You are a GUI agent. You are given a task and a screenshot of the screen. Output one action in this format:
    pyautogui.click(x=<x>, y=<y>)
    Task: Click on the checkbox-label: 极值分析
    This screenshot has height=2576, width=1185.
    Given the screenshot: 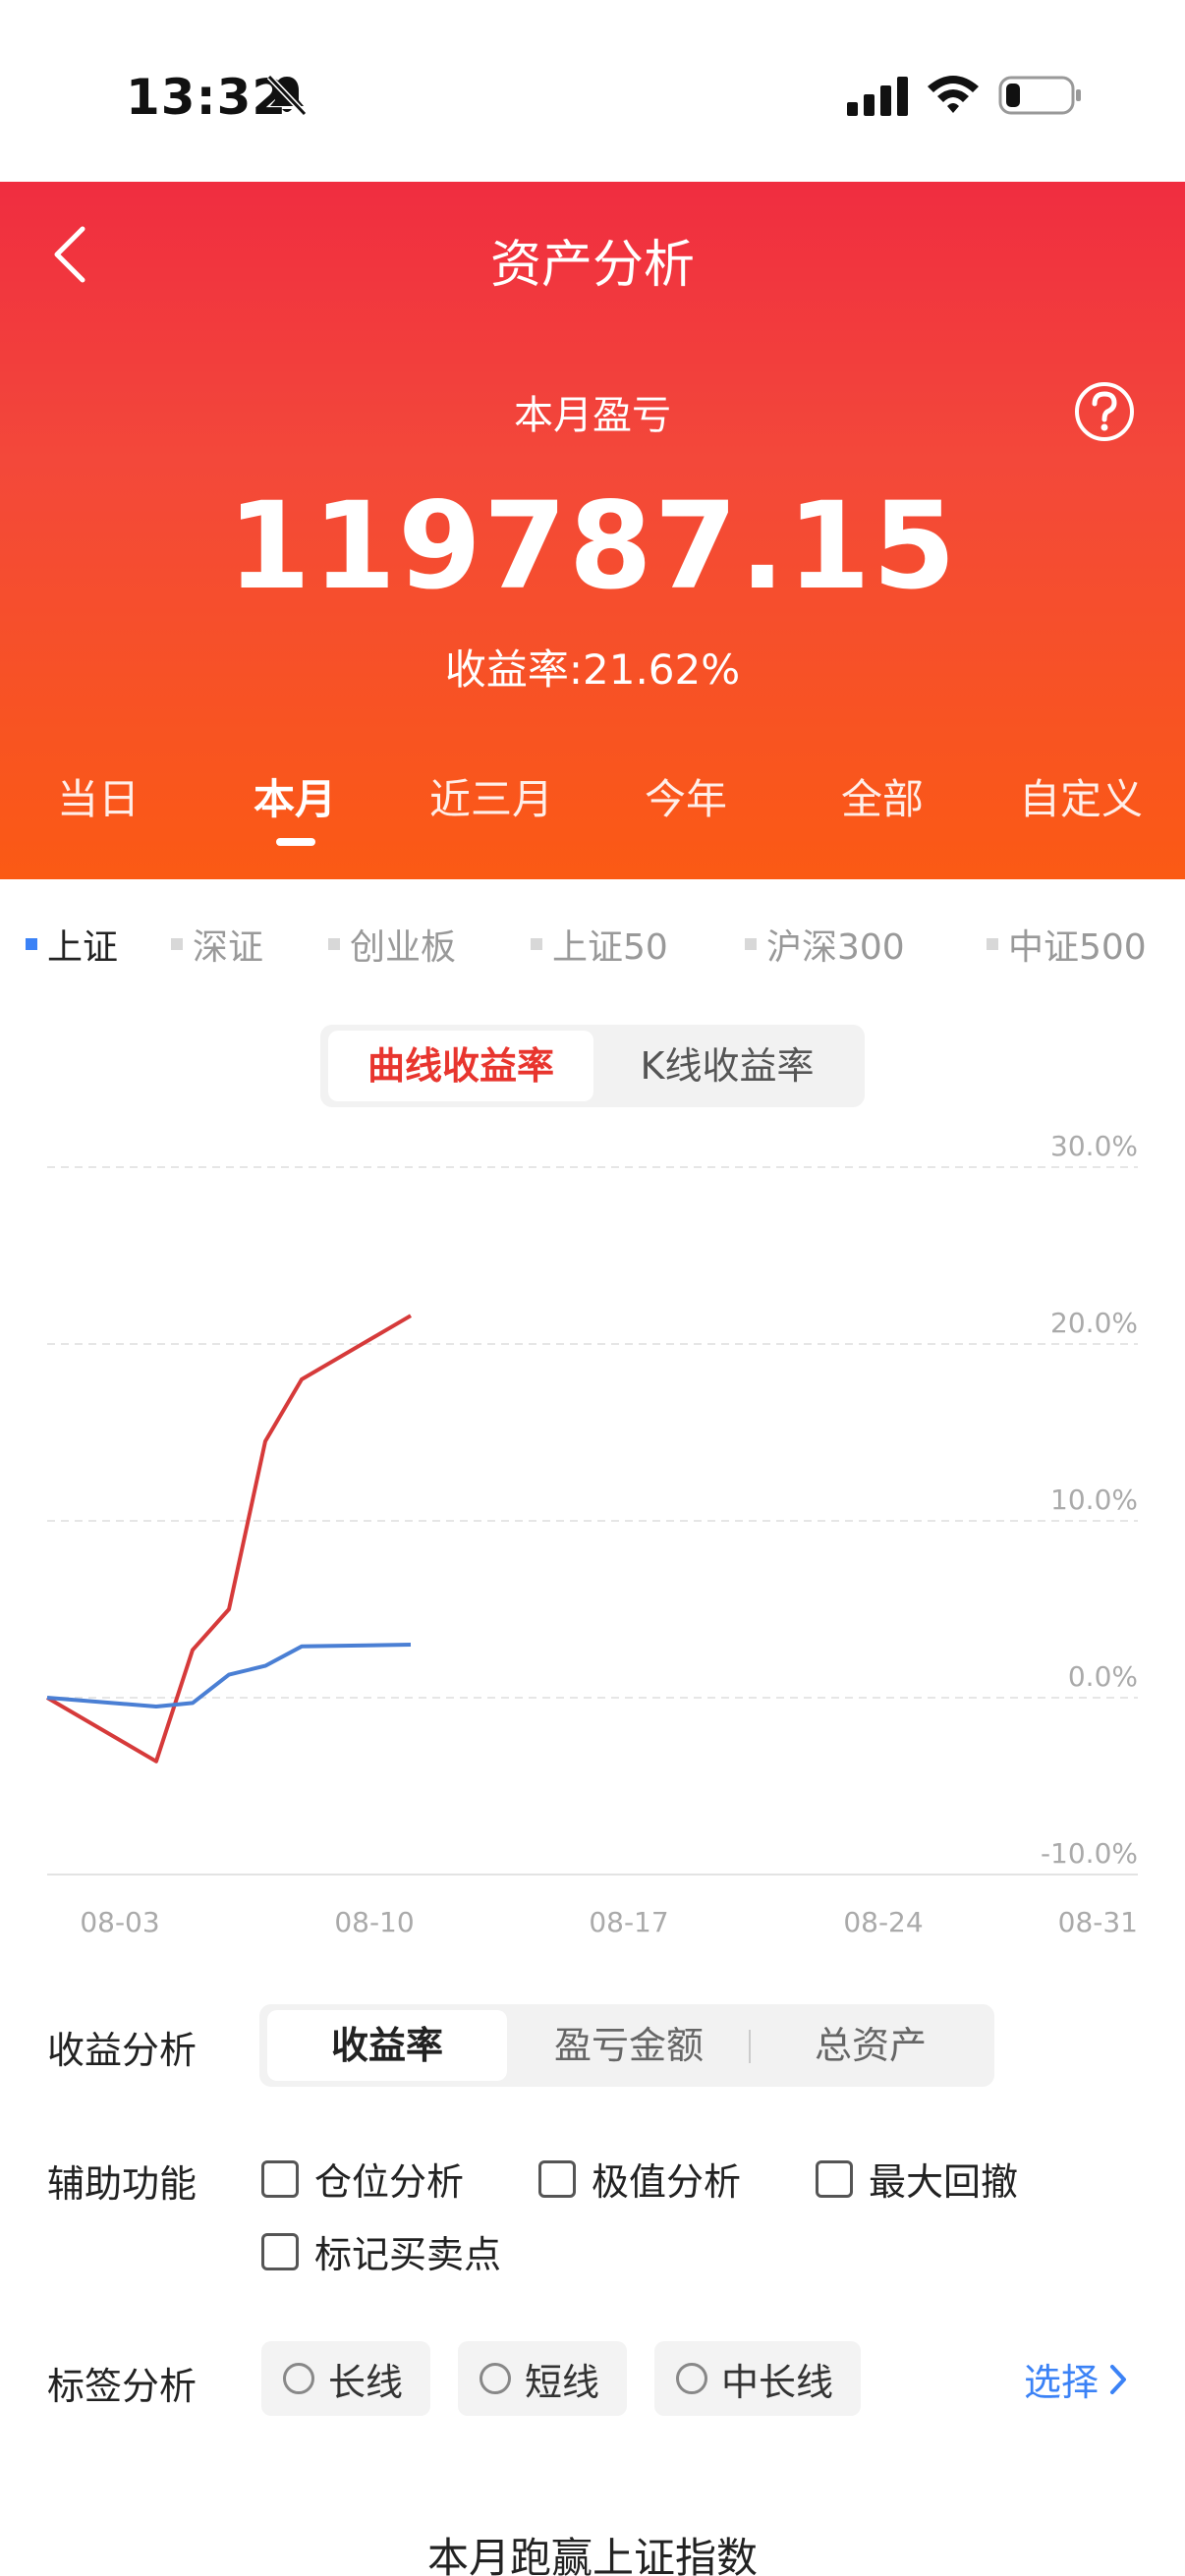 What is the action you would take?
    pyautogui.click(x=667, y=2182)
    